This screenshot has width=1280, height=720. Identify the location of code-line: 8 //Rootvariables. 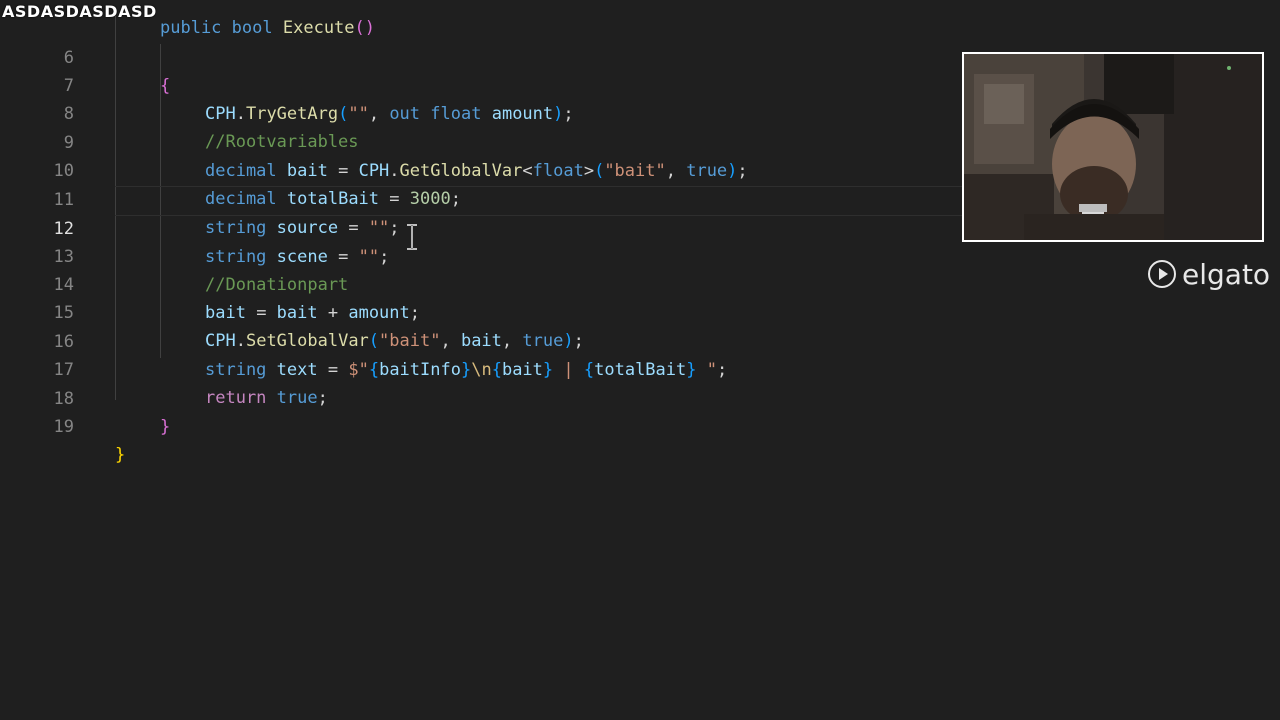
(480, 112).